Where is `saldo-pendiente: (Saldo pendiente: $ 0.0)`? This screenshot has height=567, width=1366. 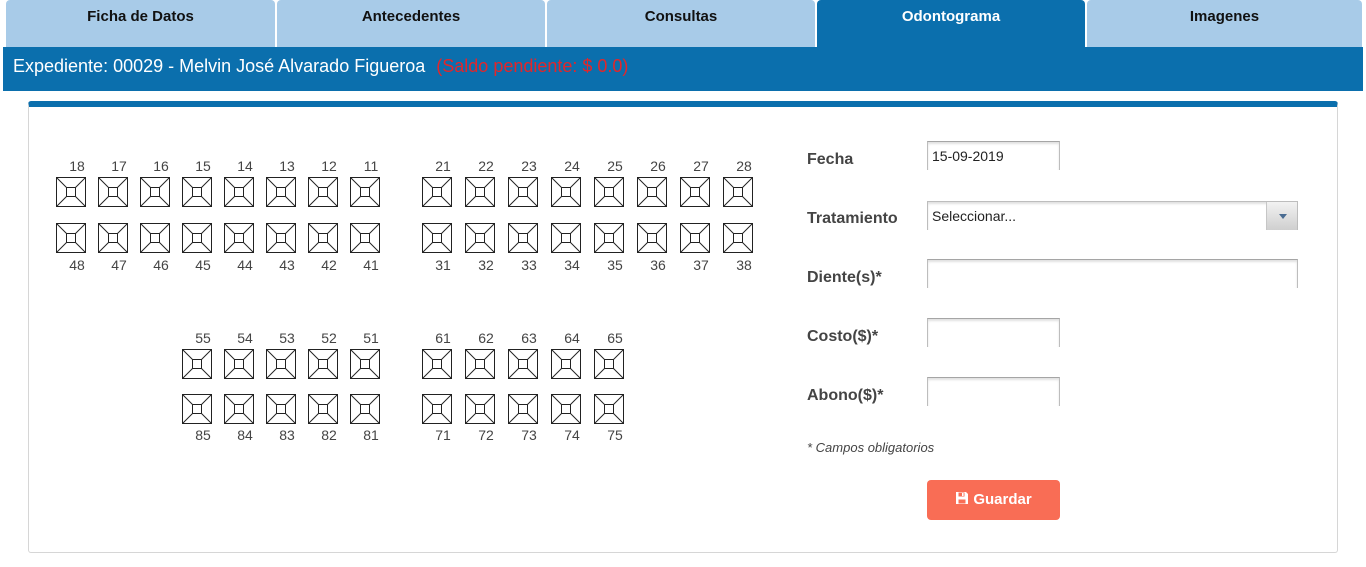 saldo-pendiente: (Saldo pendiente: $ 0.0) is located at coordinates (532, 66).